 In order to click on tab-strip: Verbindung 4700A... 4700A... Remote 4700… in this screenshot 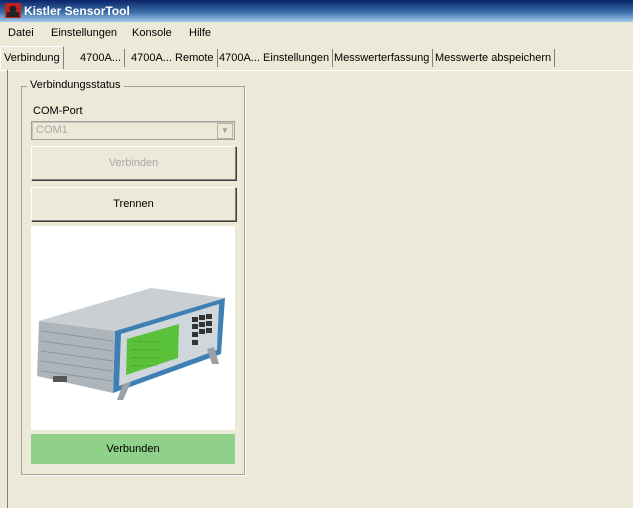, I will do `click(316, 57)`.